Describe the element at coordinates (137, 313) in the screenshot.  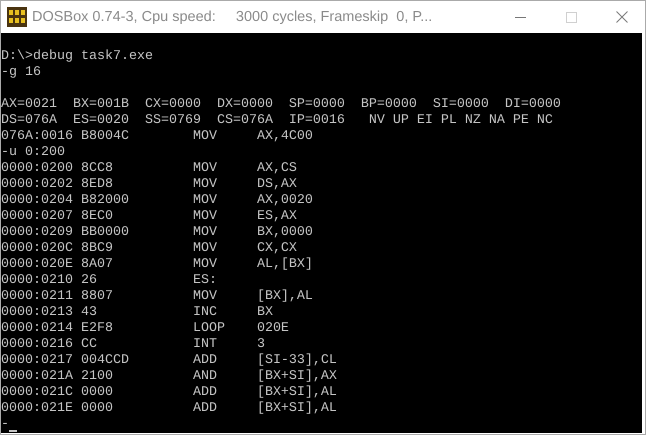
I see `terminal-line: 0000:0213 43 INC BX` at that location.